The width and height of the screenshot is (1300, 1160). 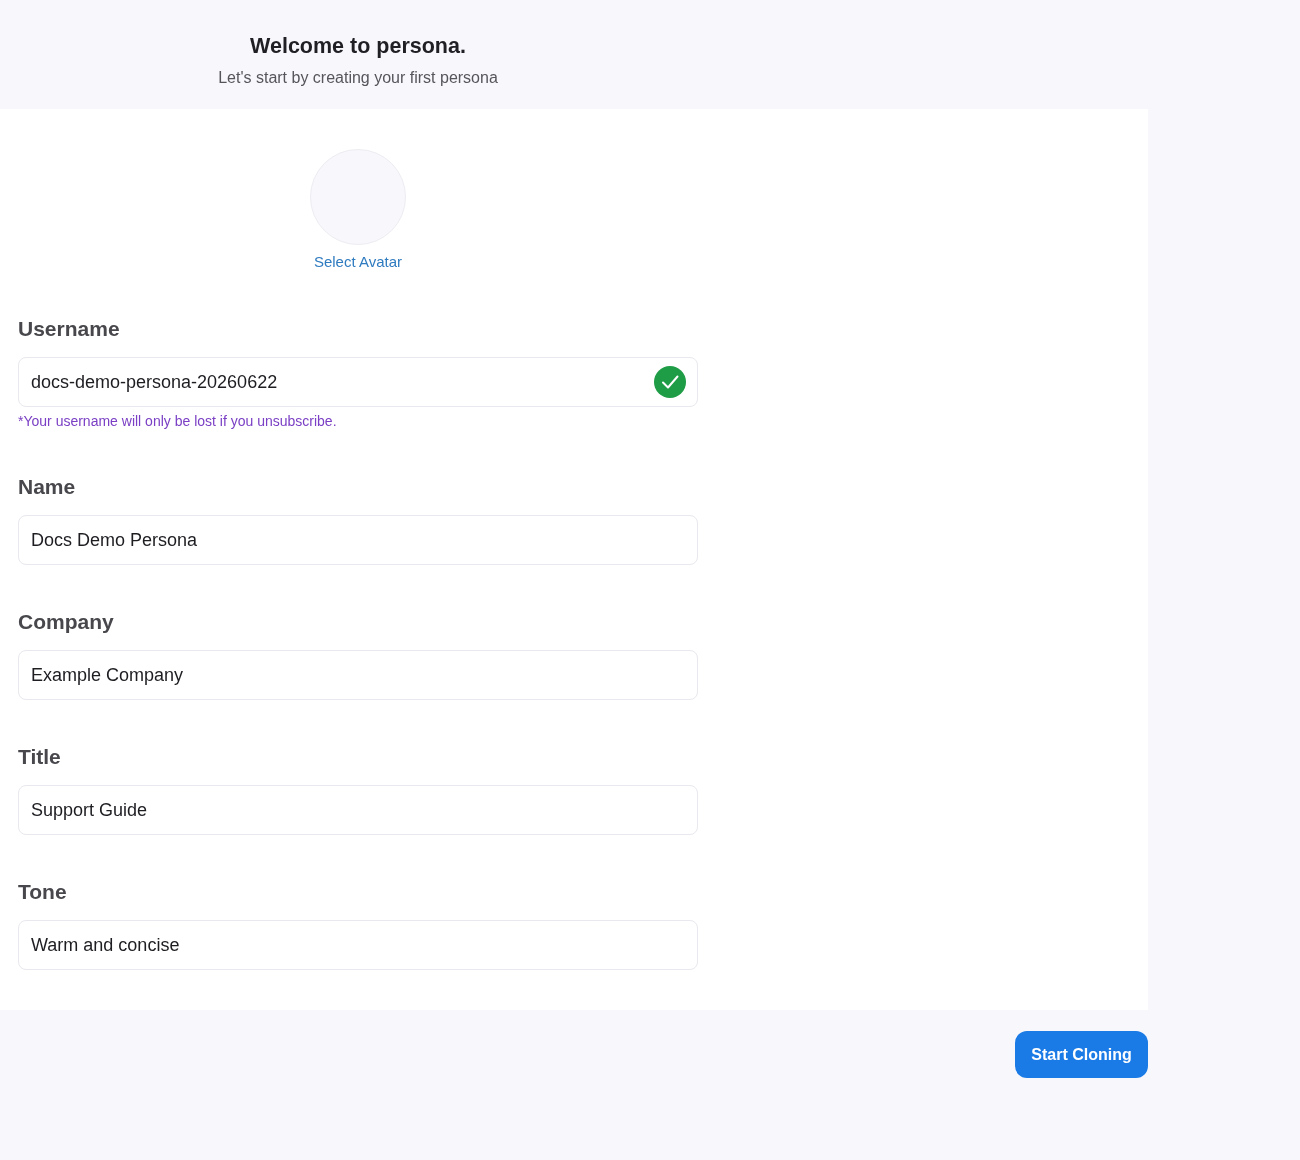 What do you see at coordinates (43, 892) in the screenshot?
I see `field-label: Tone` at bounding box center [43, 892].